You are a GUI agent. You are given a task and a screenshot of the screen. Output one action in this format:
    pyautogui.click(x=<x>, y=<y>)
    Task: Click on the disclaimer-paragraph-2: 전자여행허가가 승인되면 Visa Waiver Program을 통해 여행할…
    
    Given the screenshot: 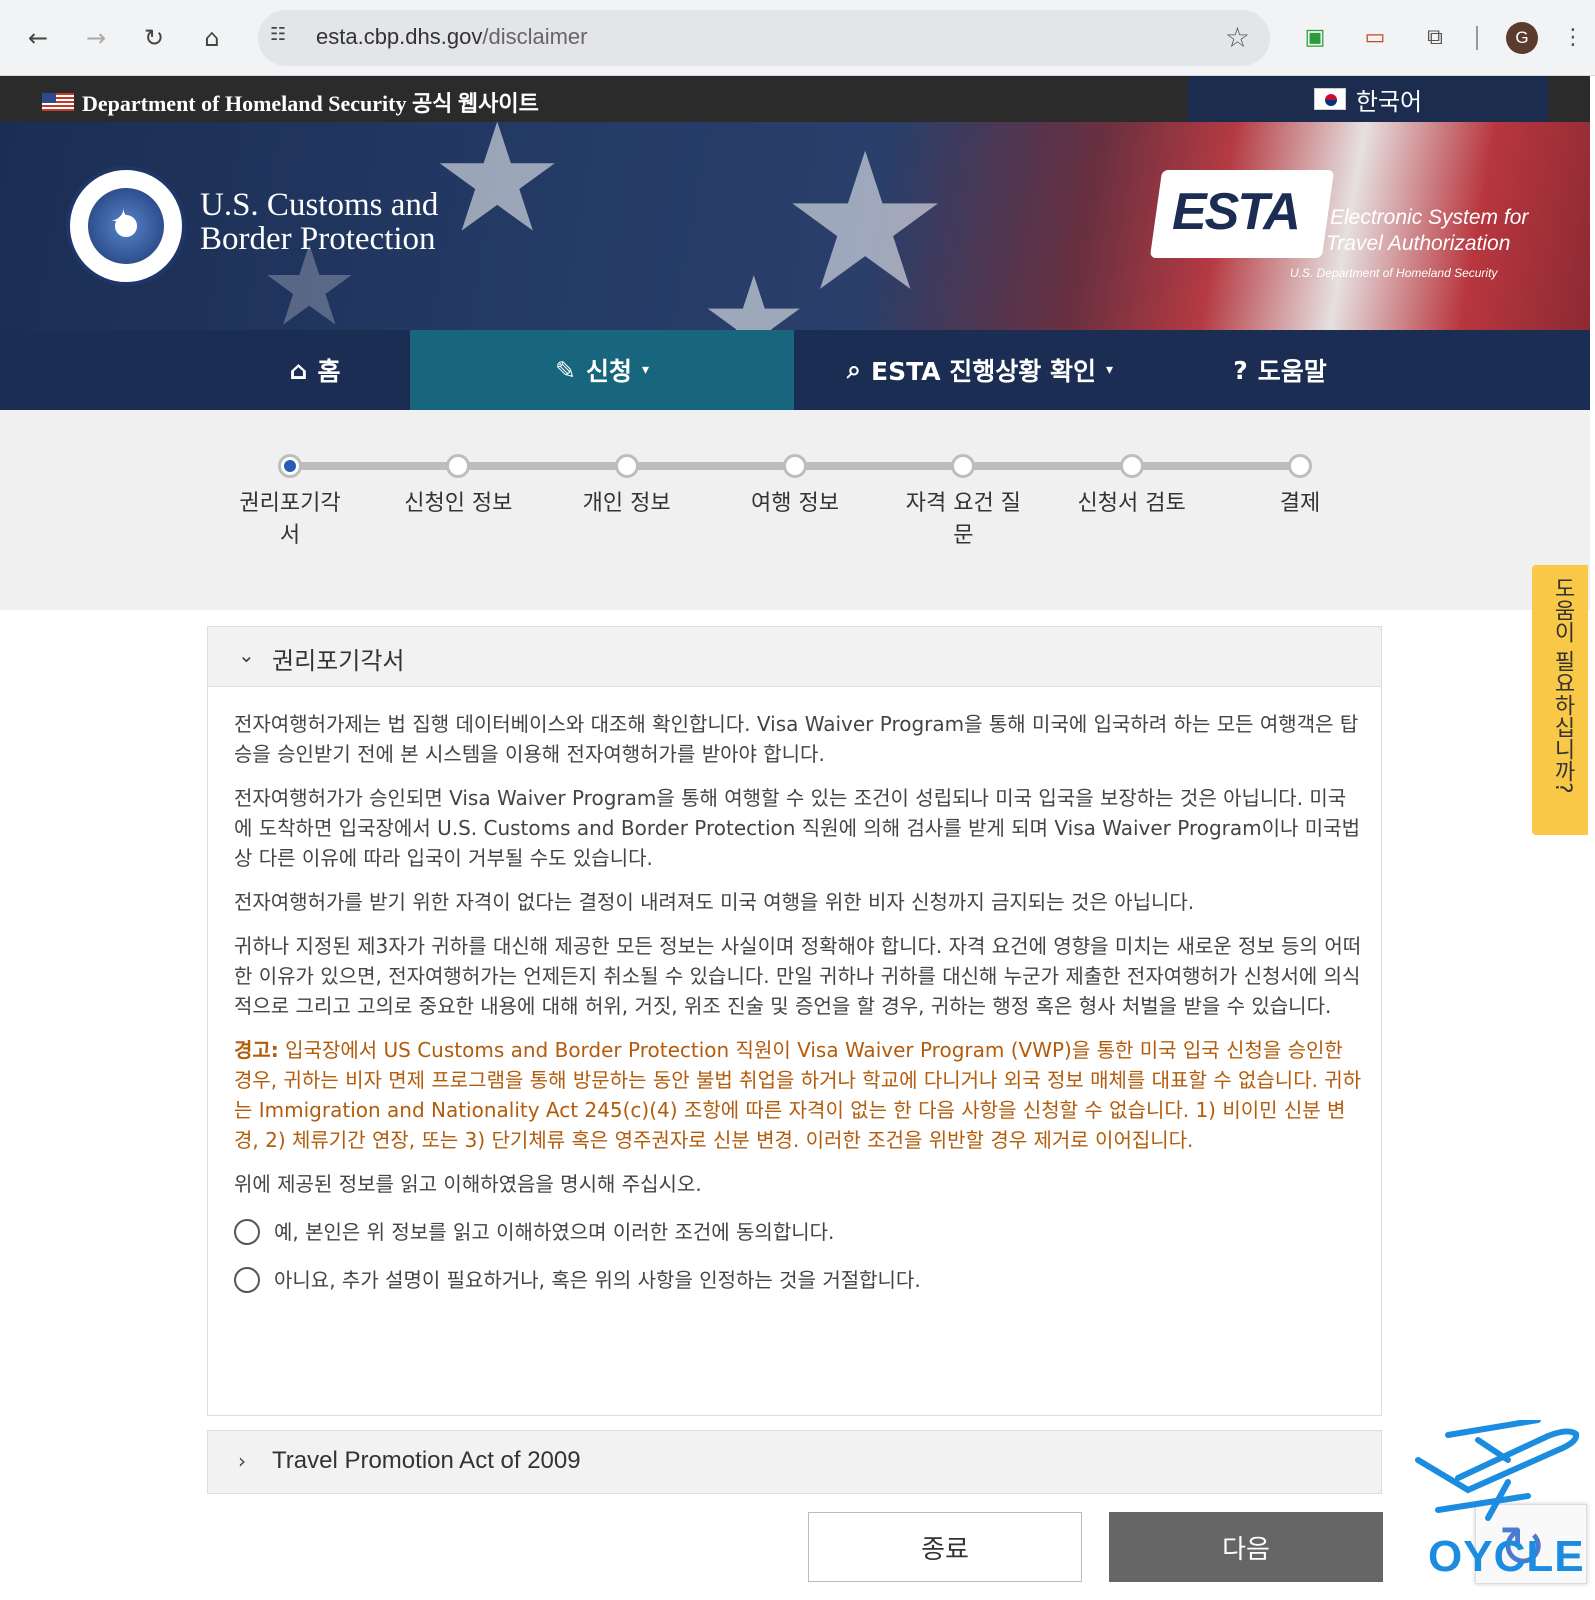 What is the action you would take?
    pyautogui.click(x=797, y=828)
    